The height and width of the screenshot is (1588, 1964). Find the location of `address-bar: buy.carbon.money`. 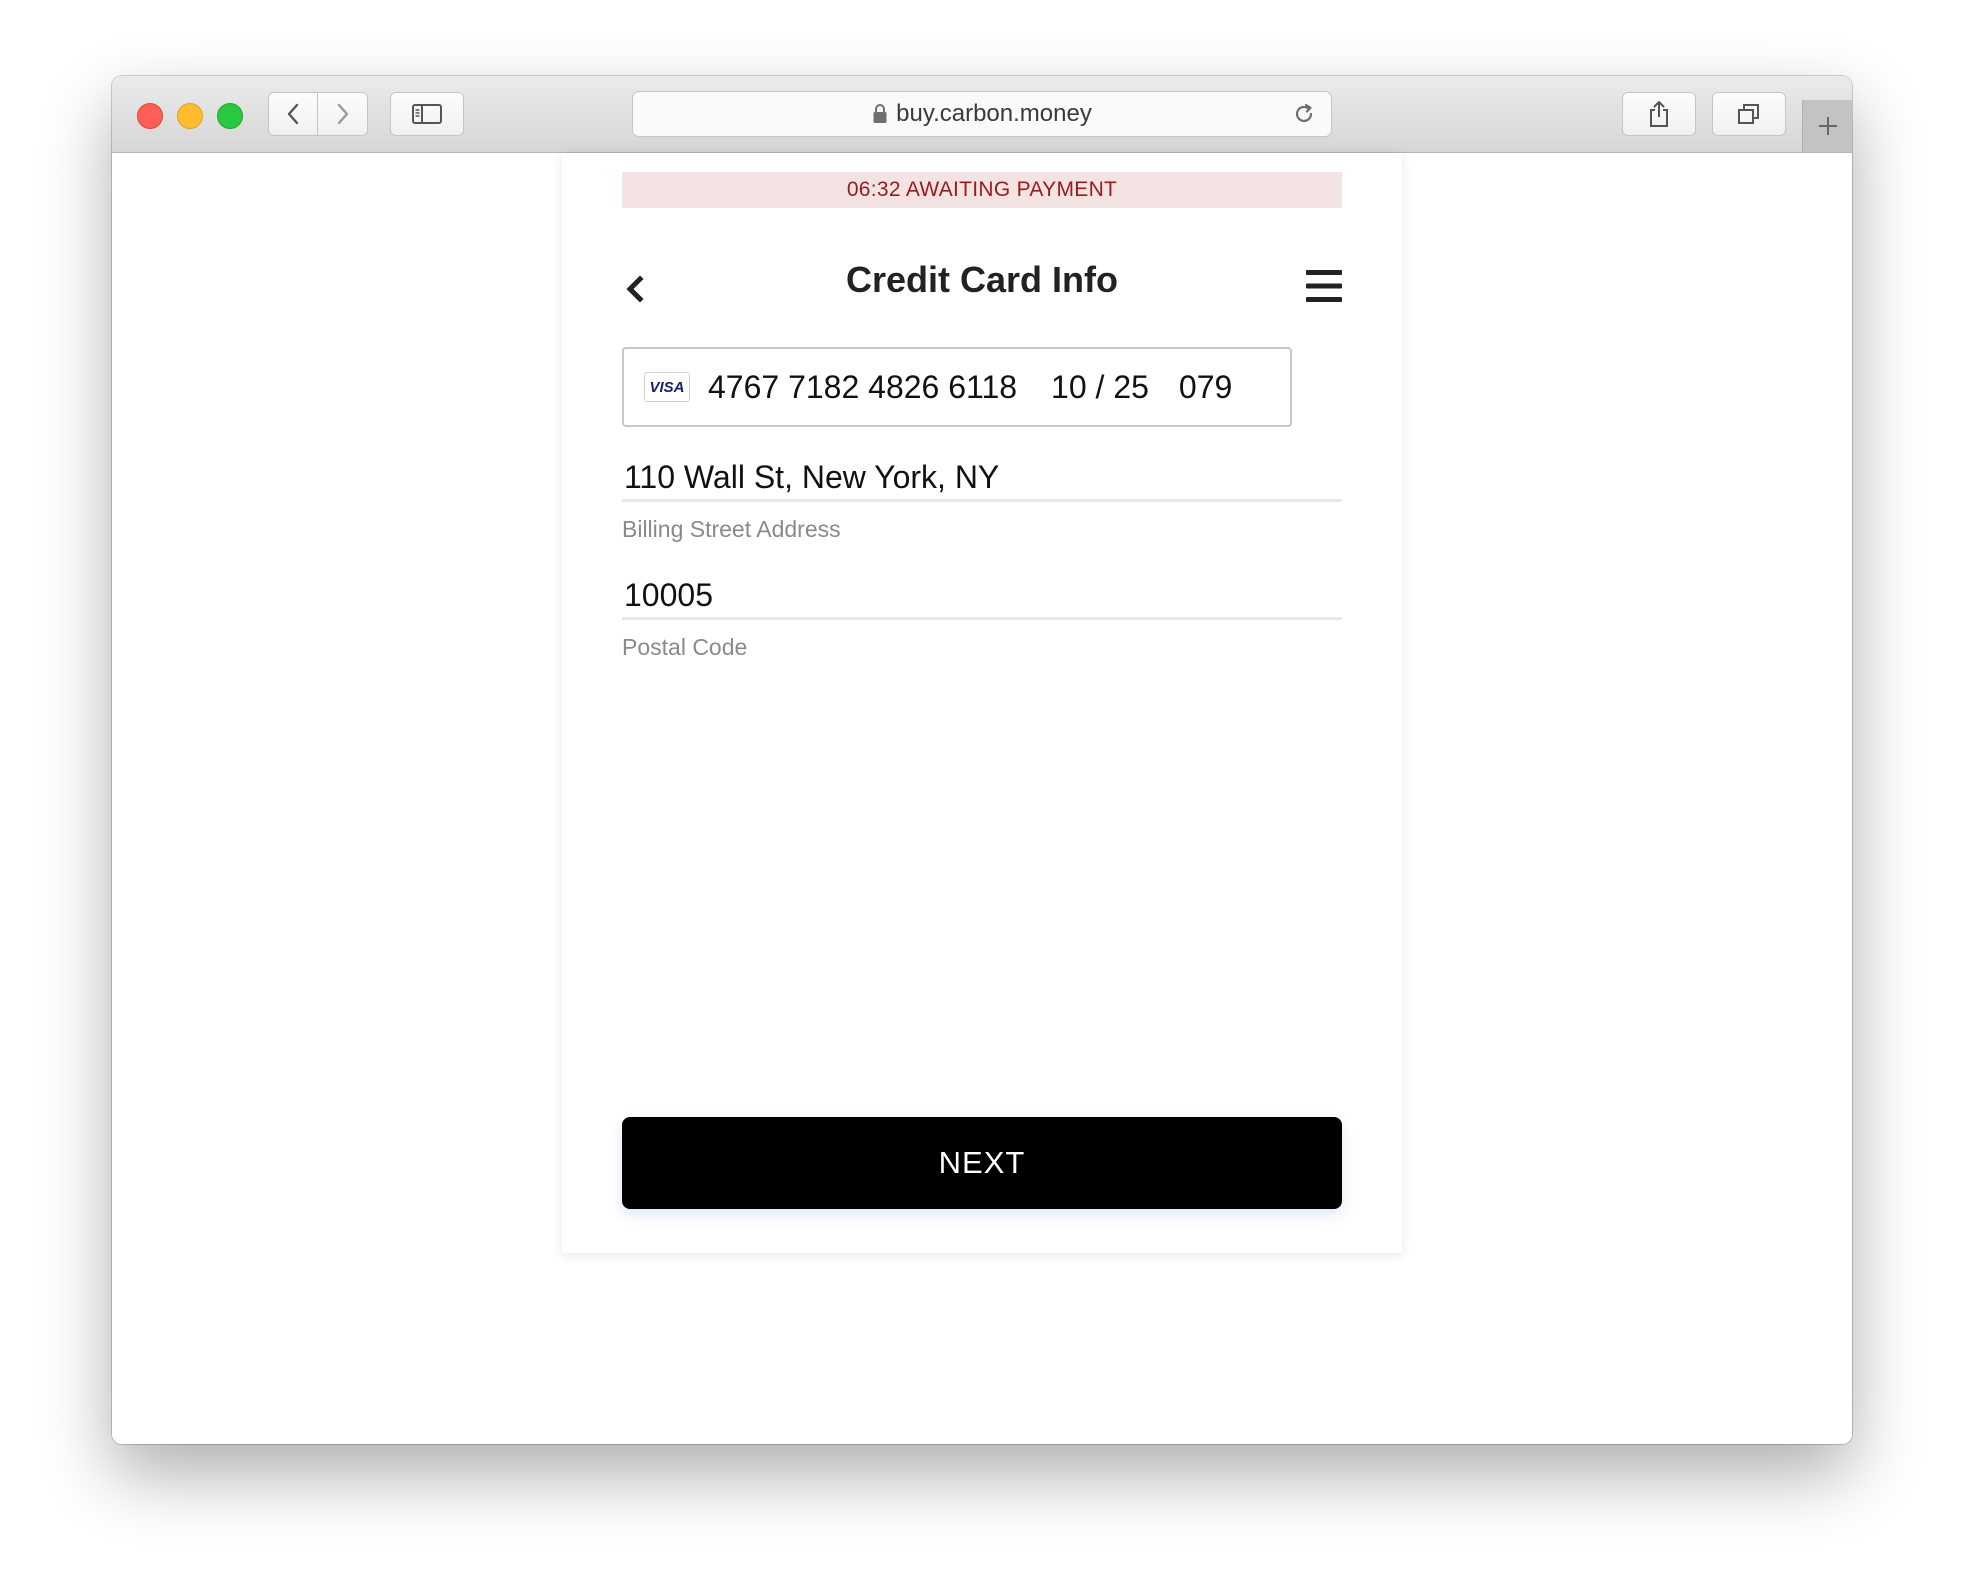

address-bar: buy.carbon.money is located at coordinates (982, 114).